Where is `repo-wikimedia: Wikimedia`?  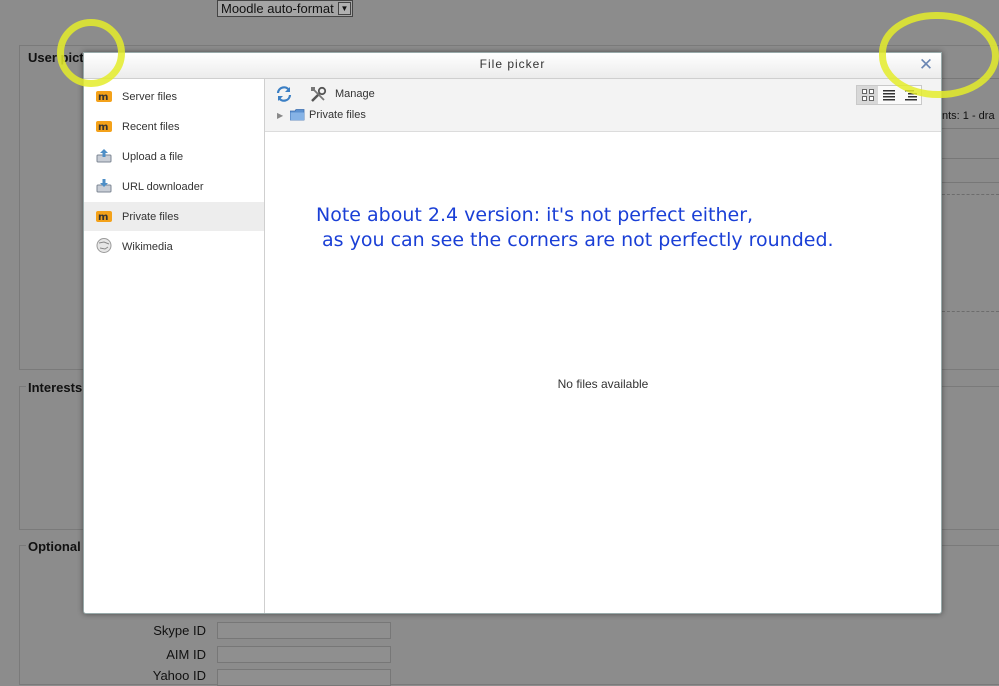 repo-wikimedia: Wikimedia is located at coordinates (174, 246).